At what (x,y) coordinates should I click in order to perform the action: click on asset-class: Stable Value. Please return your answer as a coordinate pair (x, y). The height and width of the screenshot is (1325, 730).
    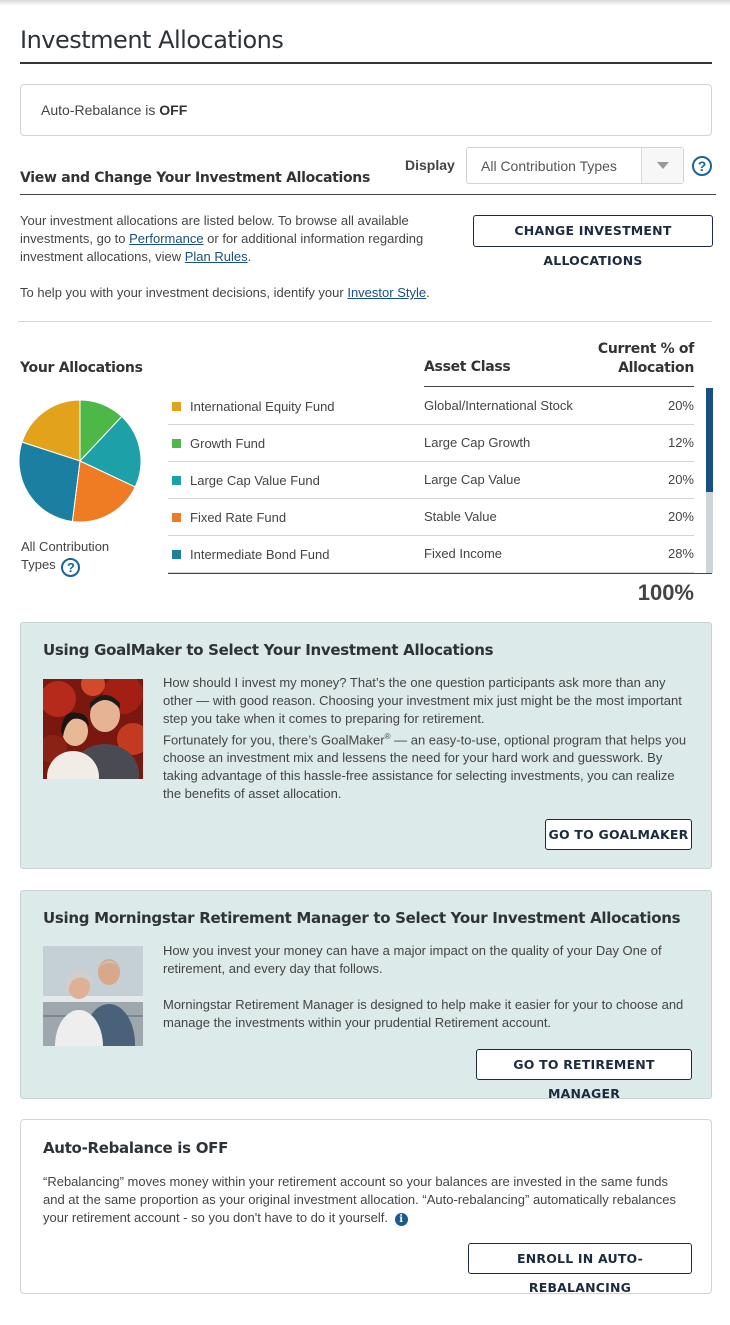
    Looking at the image, I should click on (460, 516).